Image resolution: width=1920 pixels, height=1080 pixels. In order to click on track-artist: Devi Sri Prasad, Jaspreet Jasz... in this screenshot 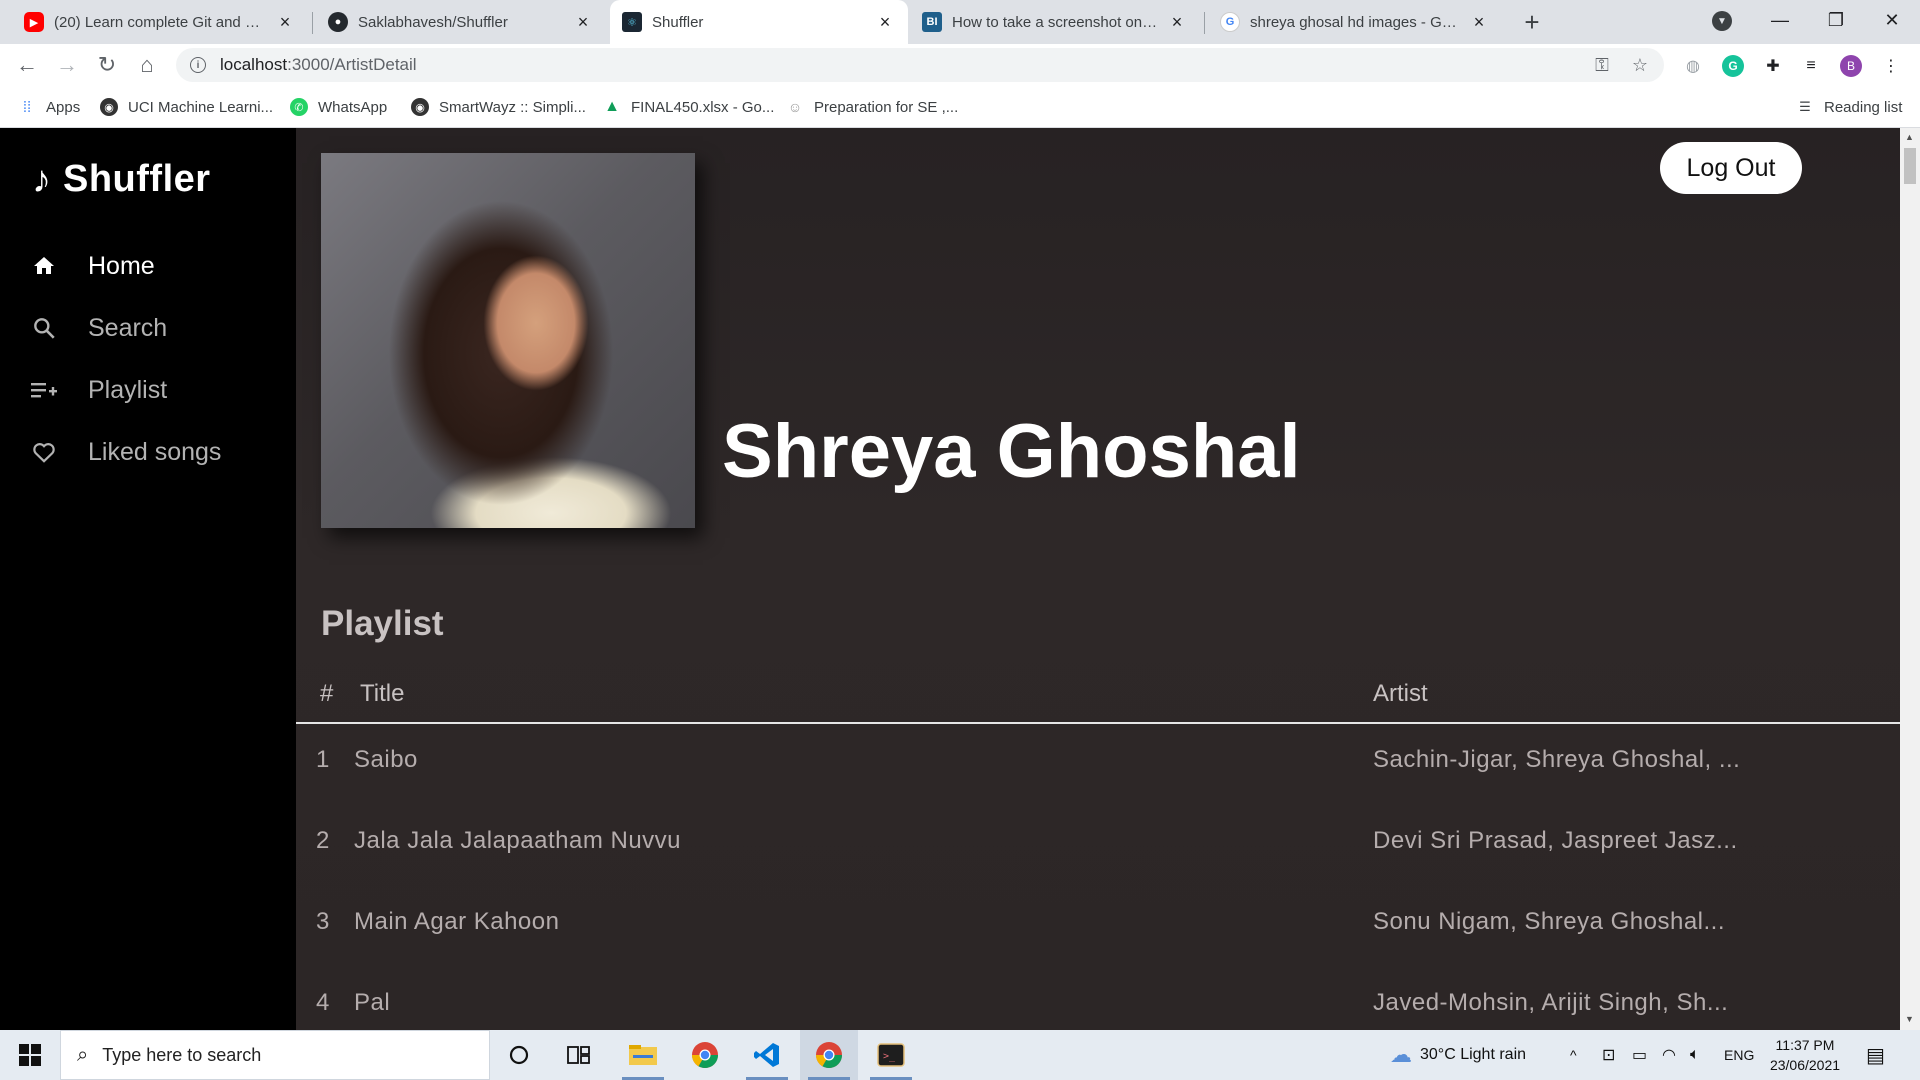, I will do `click(1555, 840)`.